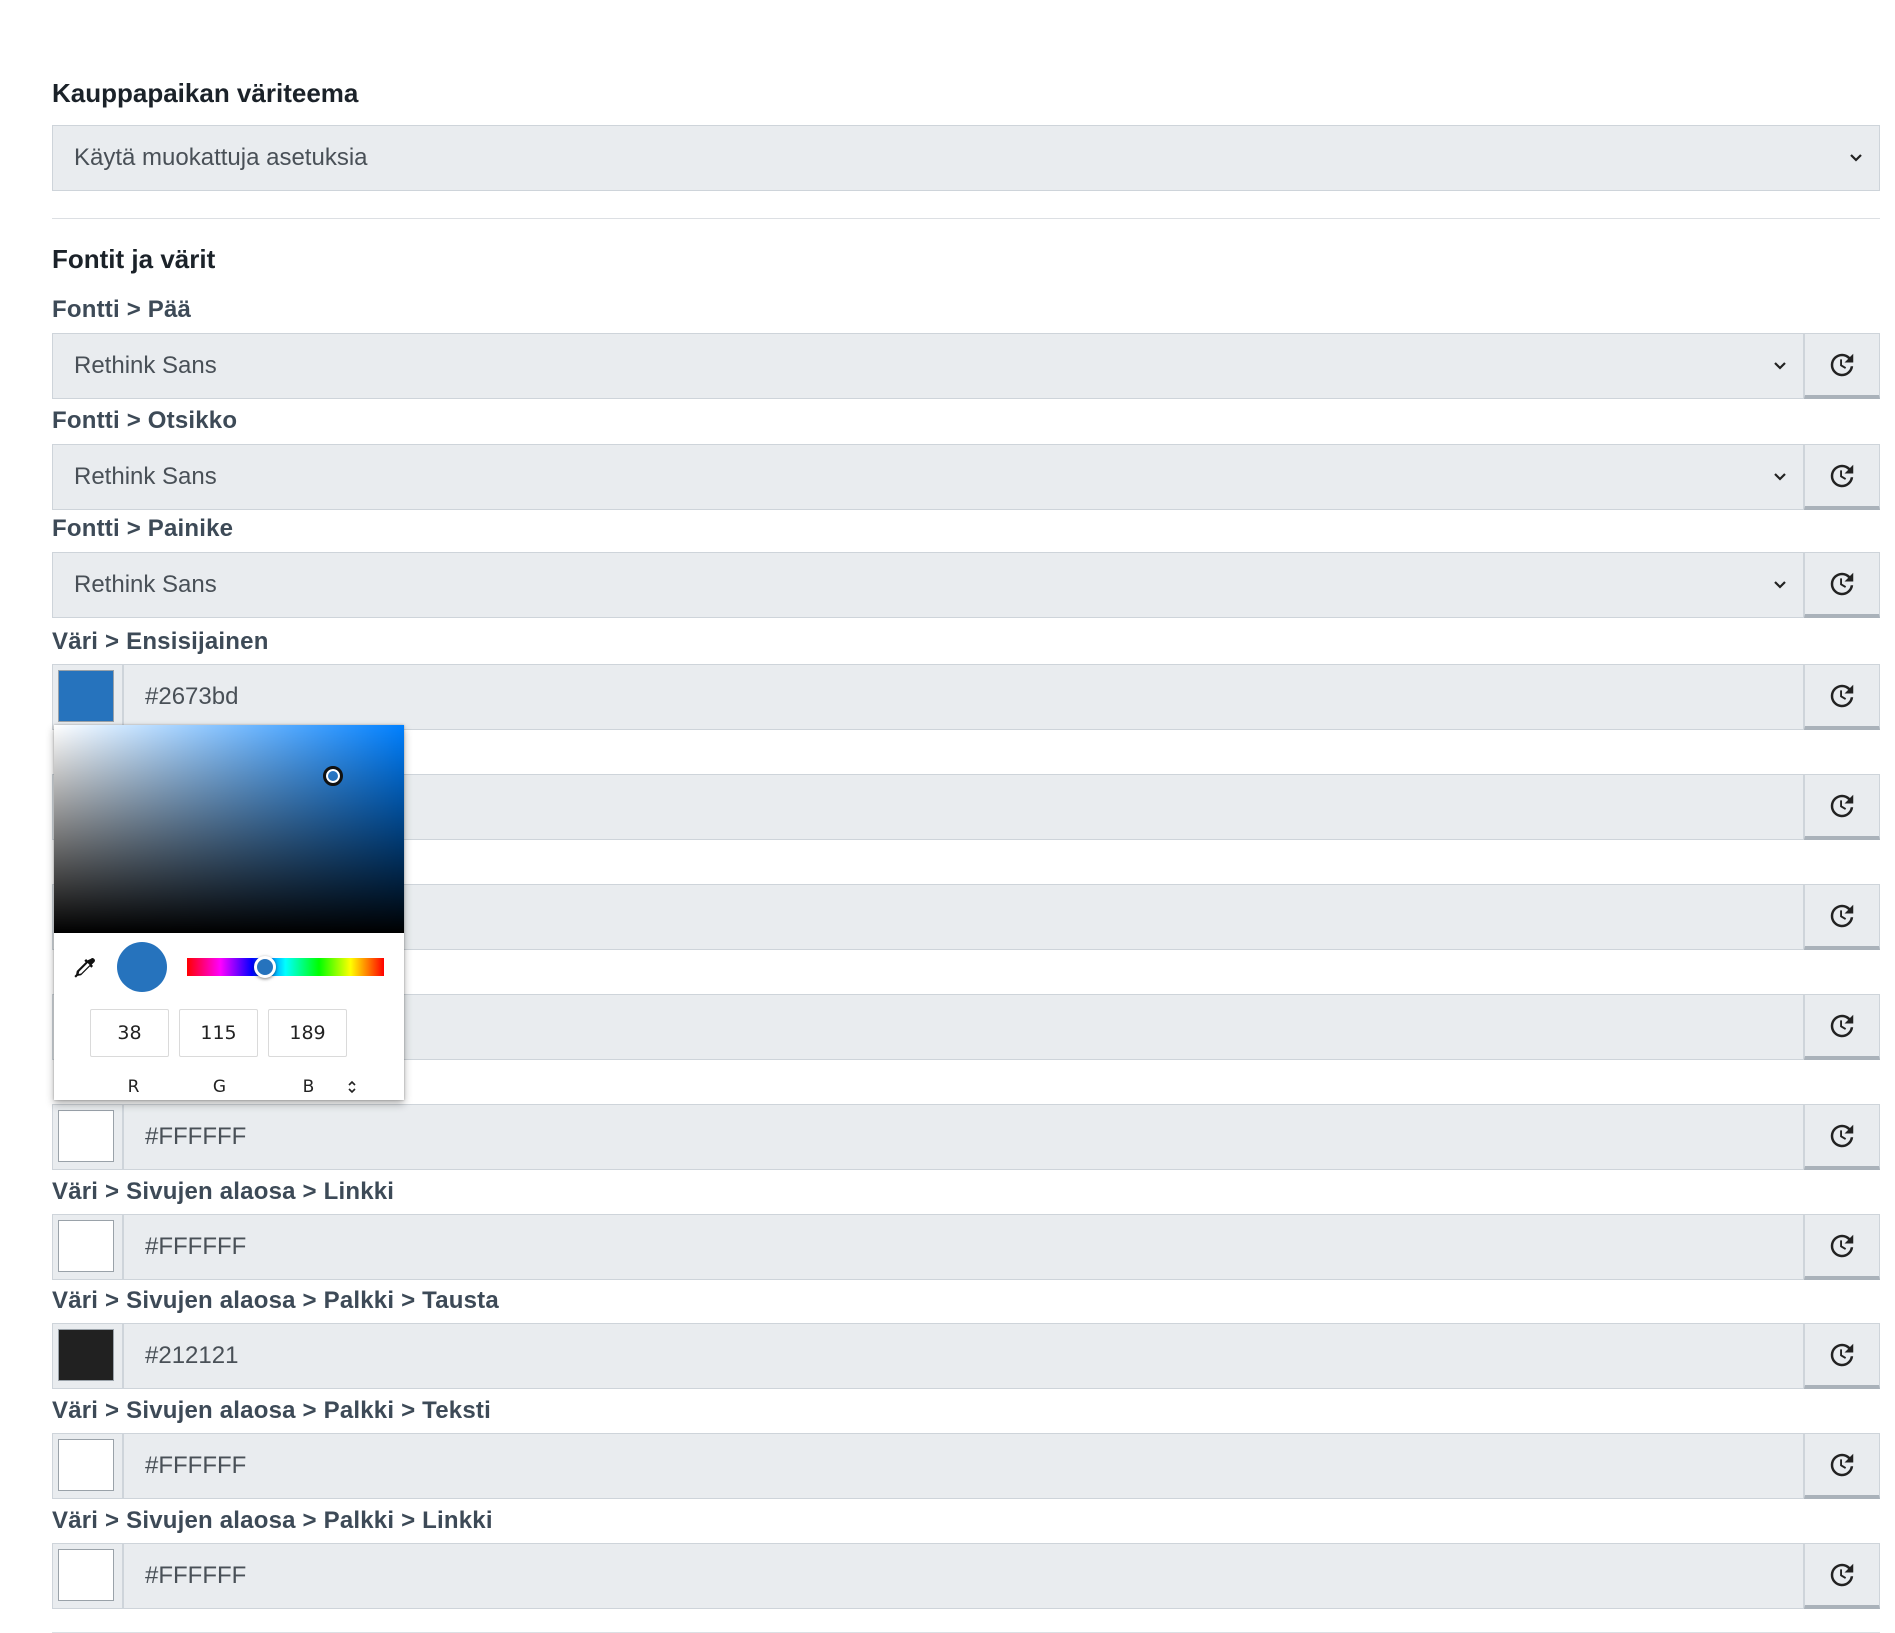 The width and height of the screenshot is (1895, 1633). What do you see at coordinates (966, 158) in the screenshot?
I see `theme-select: Käytä muokattuja asetuksia` at bounding box center [966, 158].